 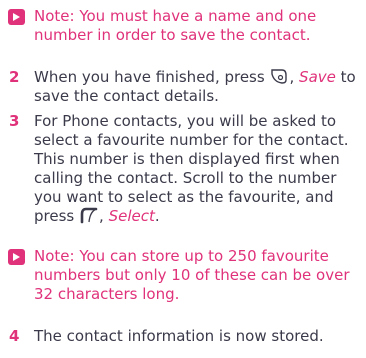 I want to click on step-line: The contact information is now stored., so click(x=179, y=336).